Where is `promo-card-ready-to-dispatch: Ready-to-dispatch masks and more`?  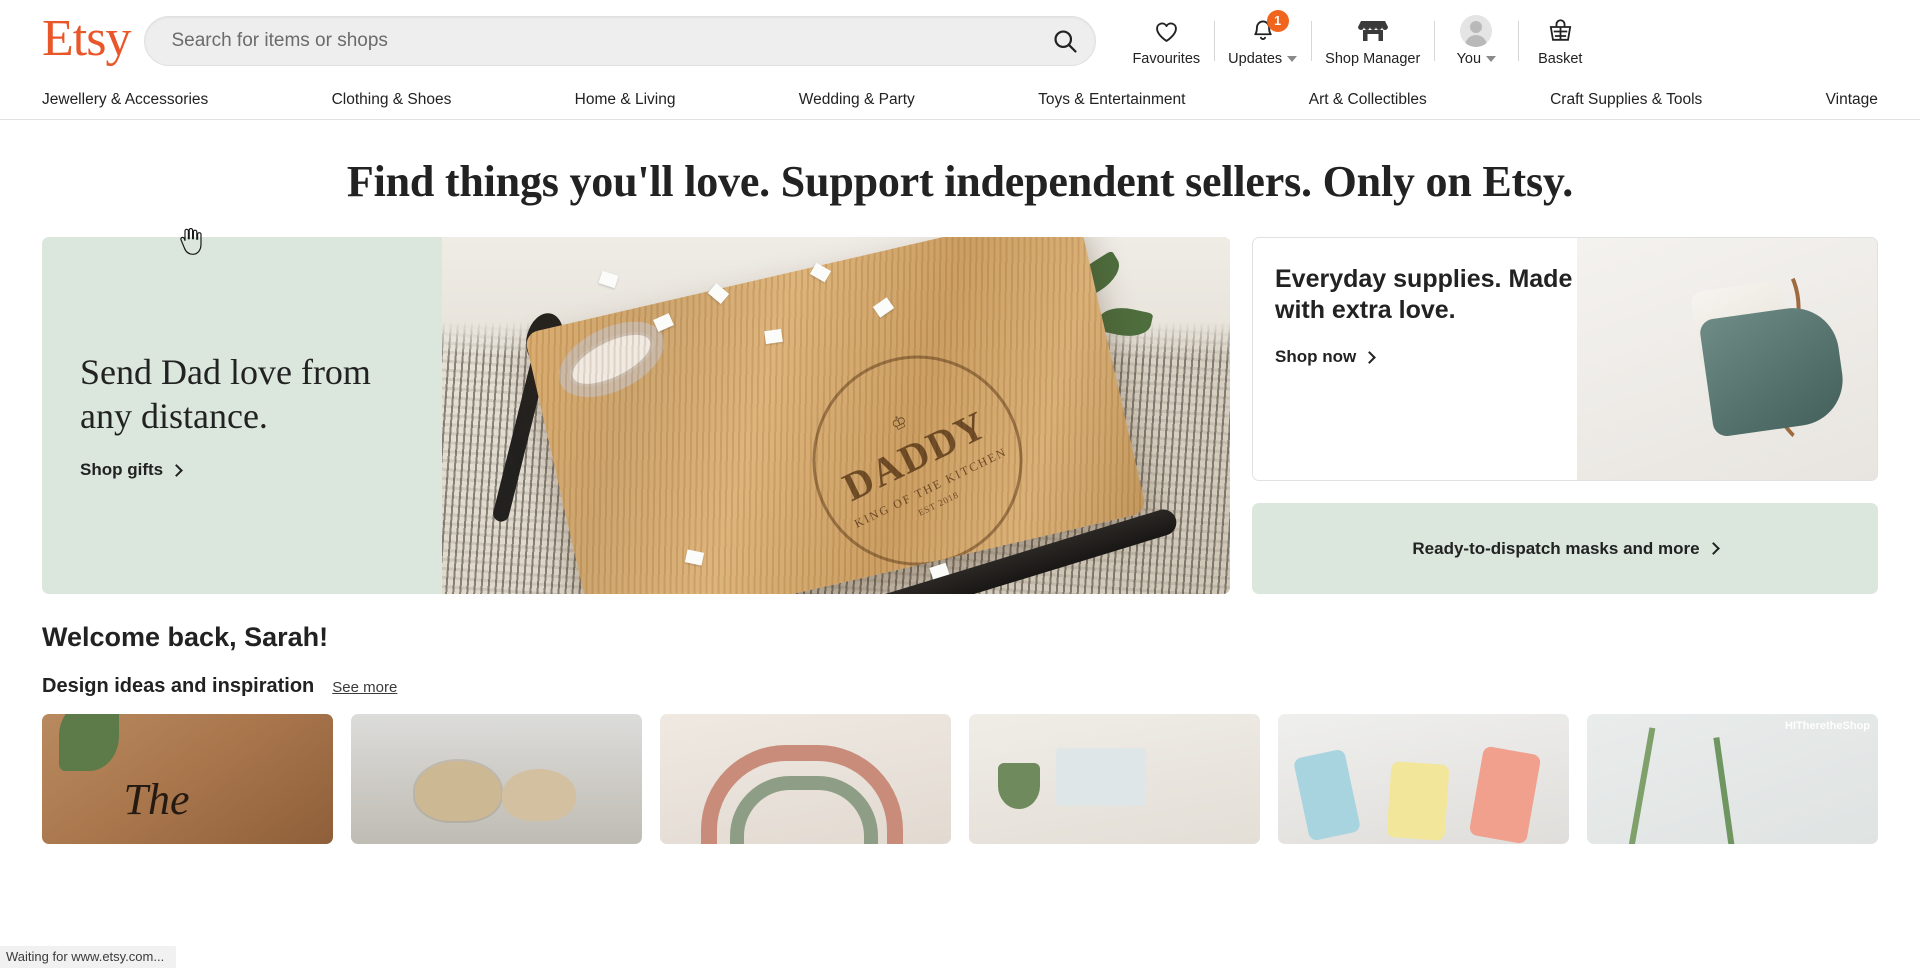
promo-card-ready-to-dispatch: Ready-to-dispatch masks and more is located at coordinates (1565, 548).